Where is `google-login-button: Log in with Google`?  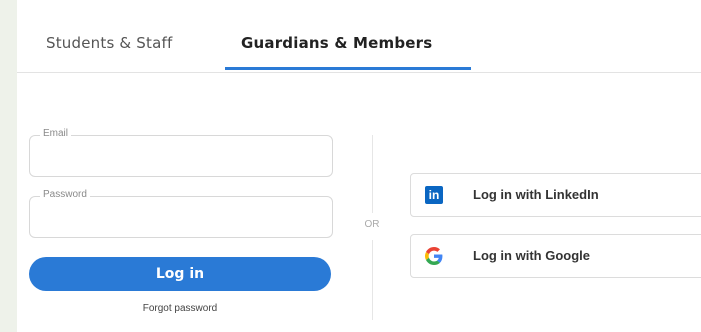 google-login-button: Log in with Google is located at coordinates (555, 256).